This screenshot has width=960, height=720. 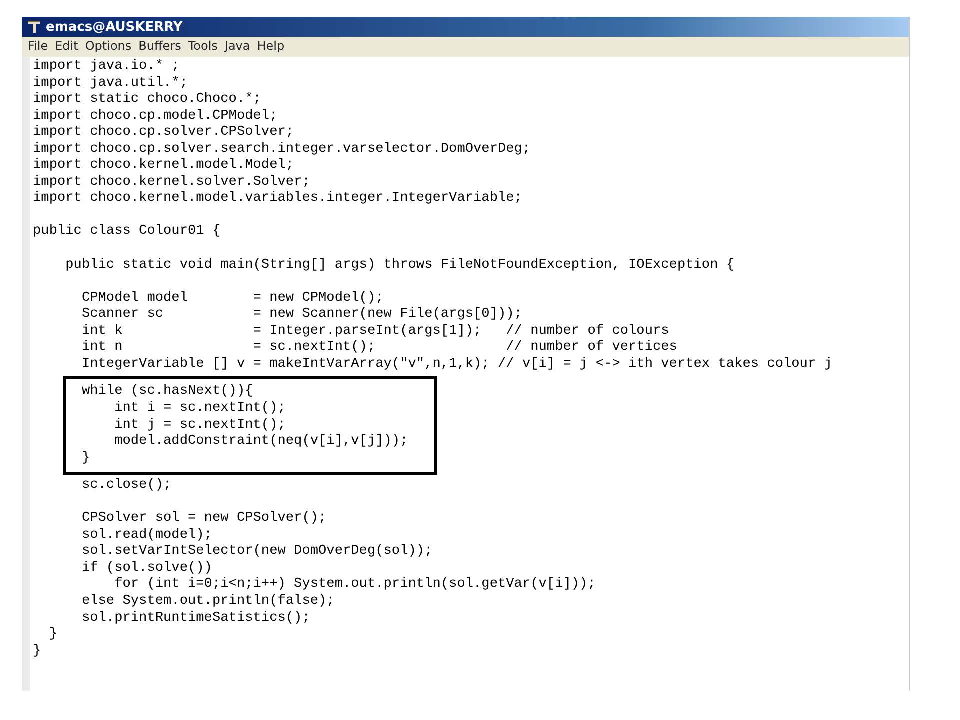 What do you see at coordinates (110, 84) in the screenshot?
I see `code-line: import java.util.*;` at bounding box center [110, 84].